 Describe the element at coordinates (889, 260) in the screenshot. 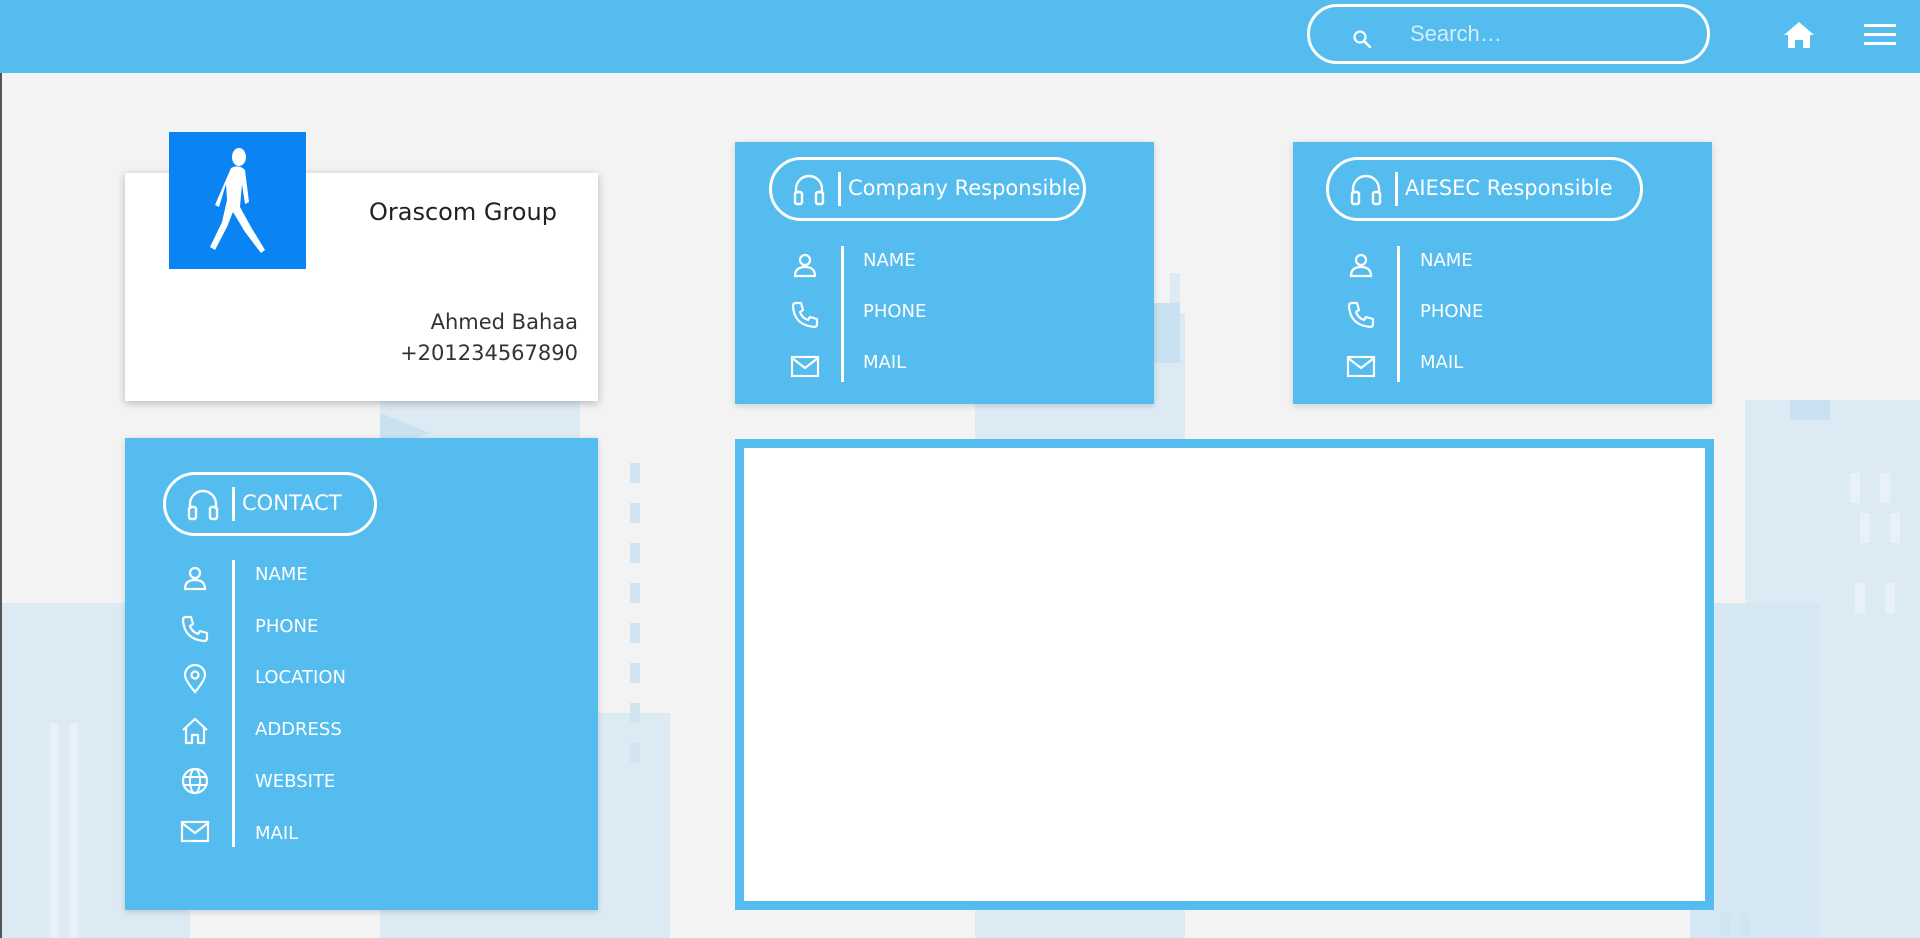

I see `company-responsible-name: NAME` at that location.